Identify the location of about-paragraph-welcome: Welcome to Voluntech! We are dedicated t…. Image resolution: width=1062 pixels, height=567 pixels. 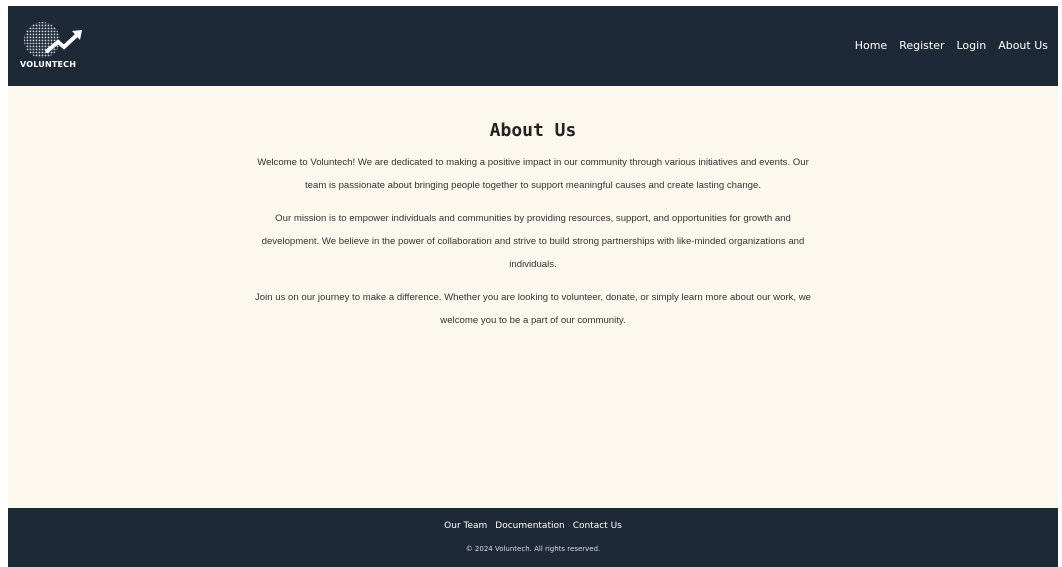
(533, 174).